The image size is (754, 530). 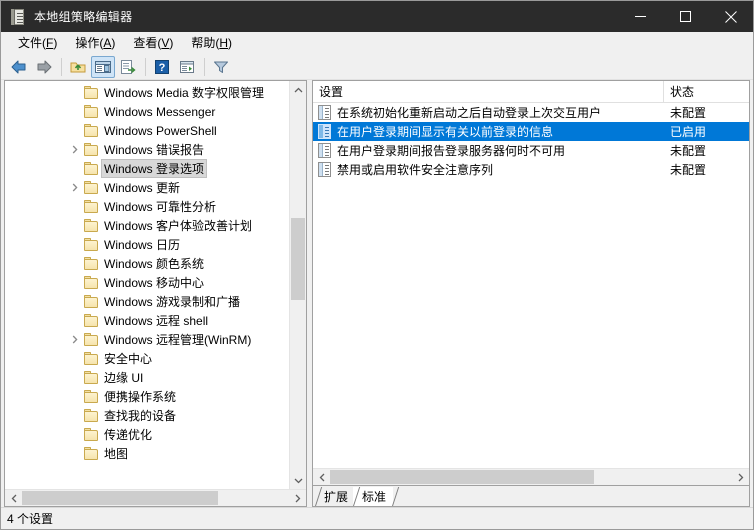 I want to click on tree-item-label: 便携操作系统, so click(x=140, y=397).